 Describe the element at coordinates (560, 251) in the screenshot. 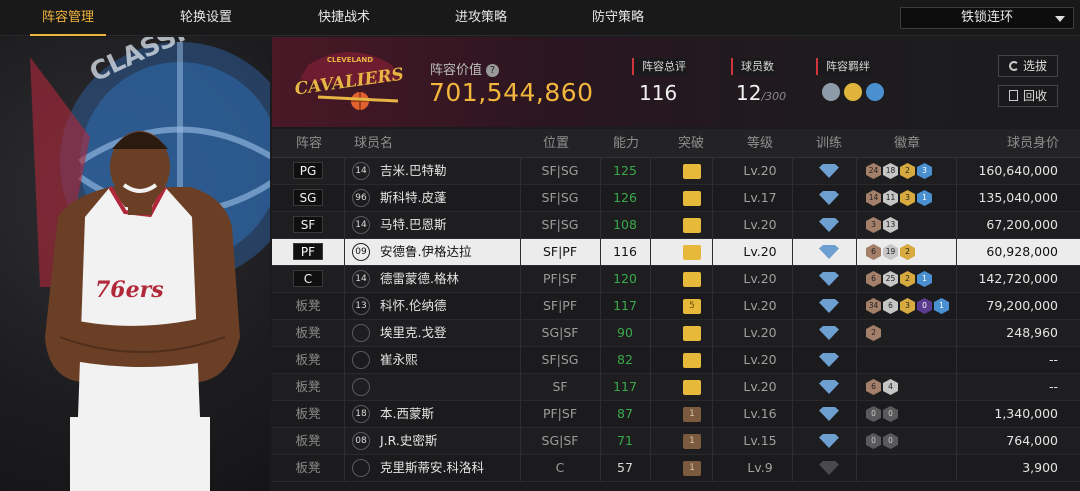

I see `player-position: SF|PF` at that location.